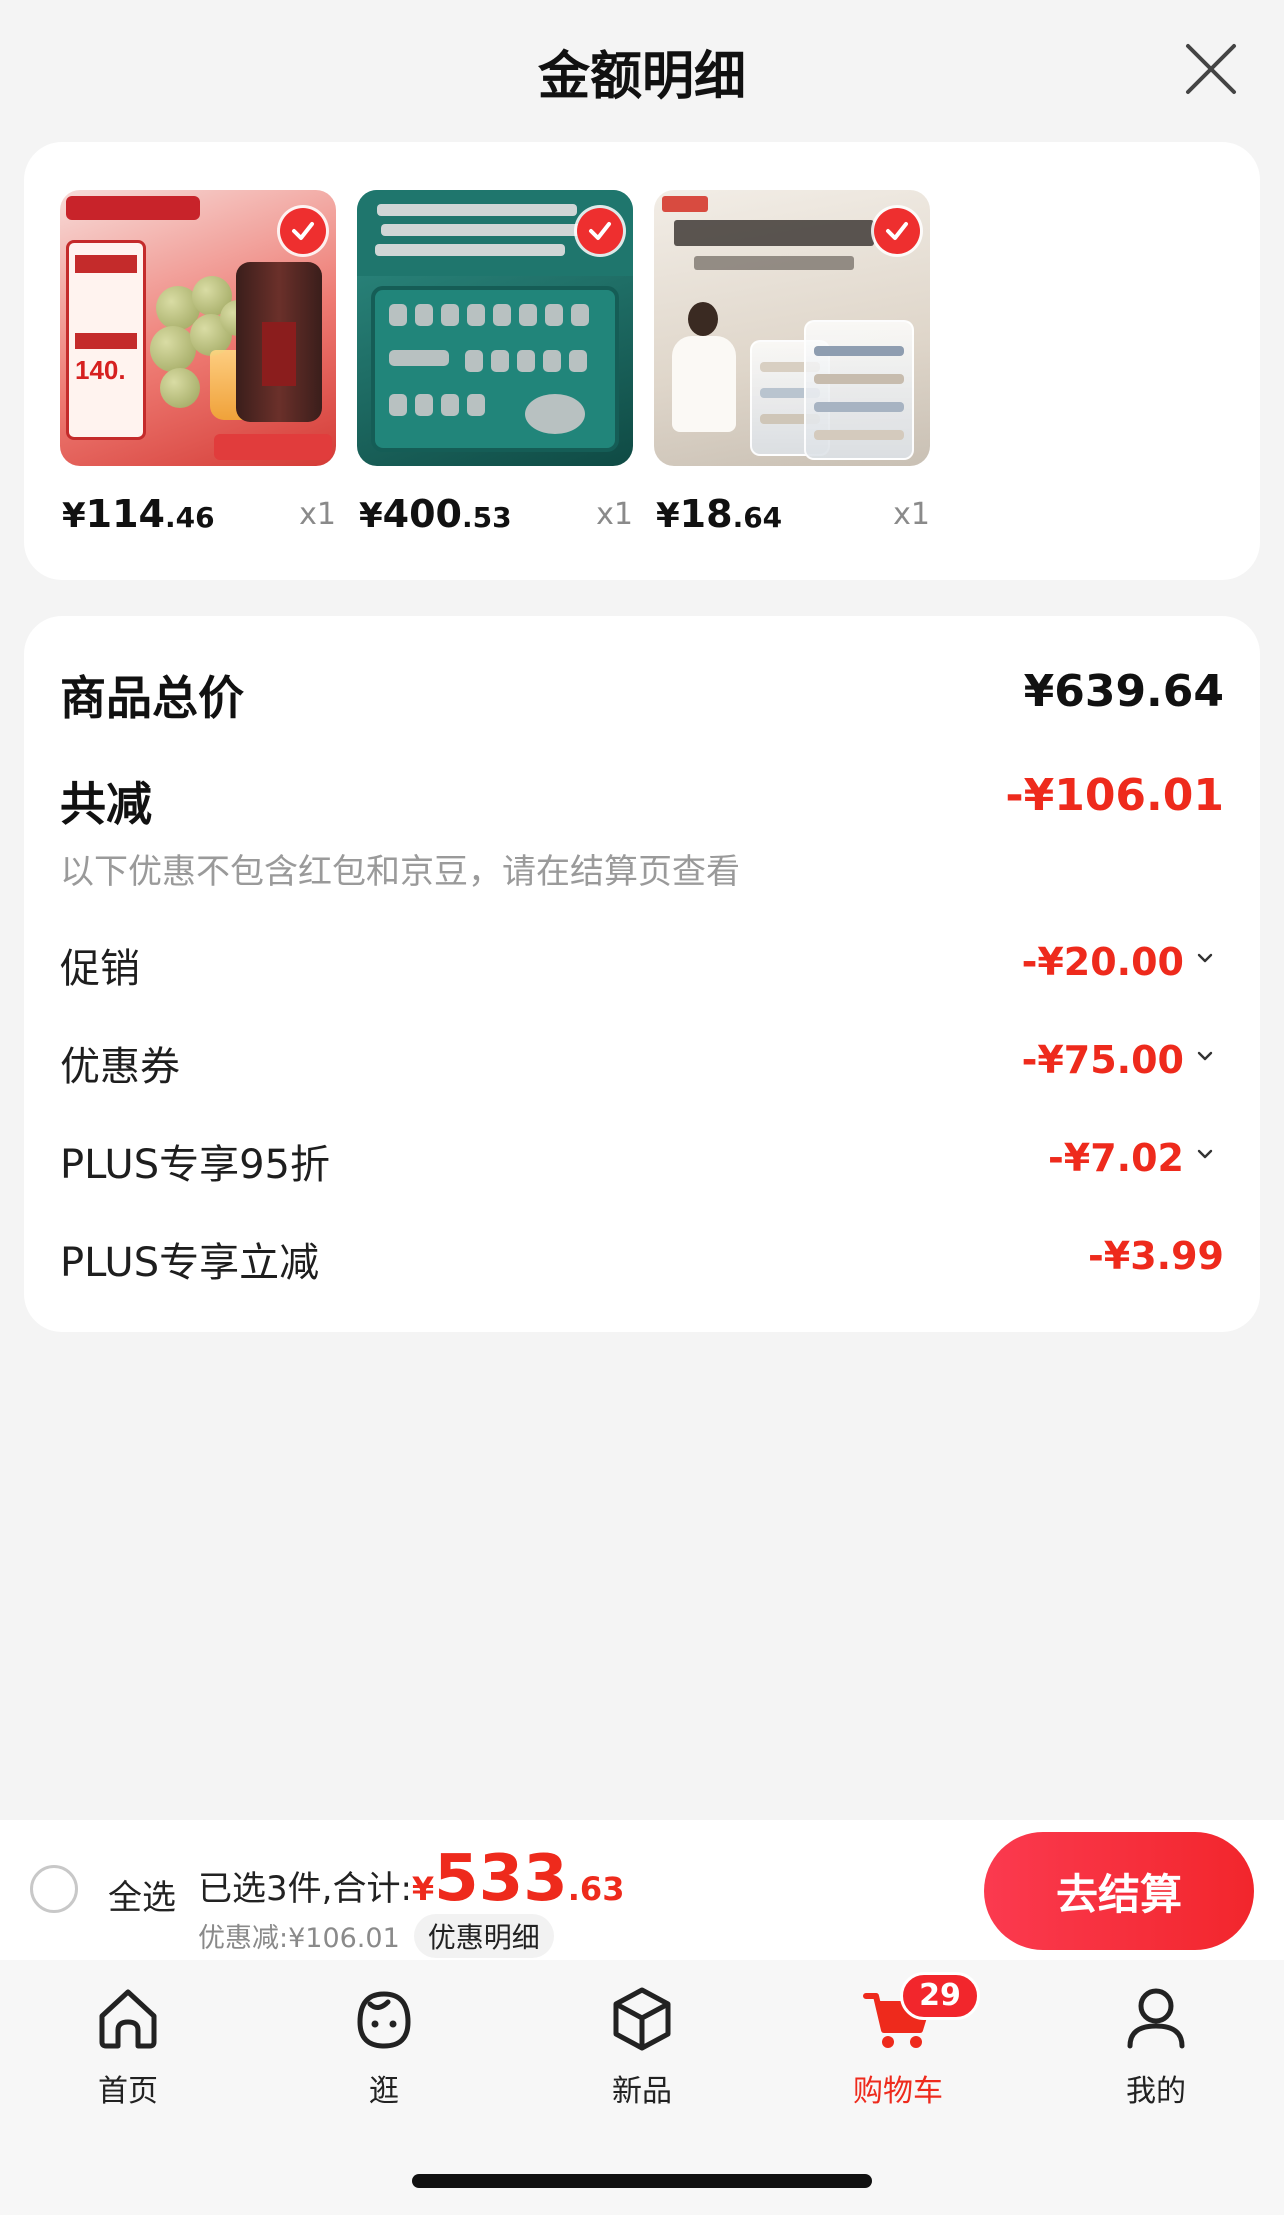 The height and width of the screenshot is (2215, 1284). I want to click on total-discount-value: -¥106.01, so click(1114, 795).